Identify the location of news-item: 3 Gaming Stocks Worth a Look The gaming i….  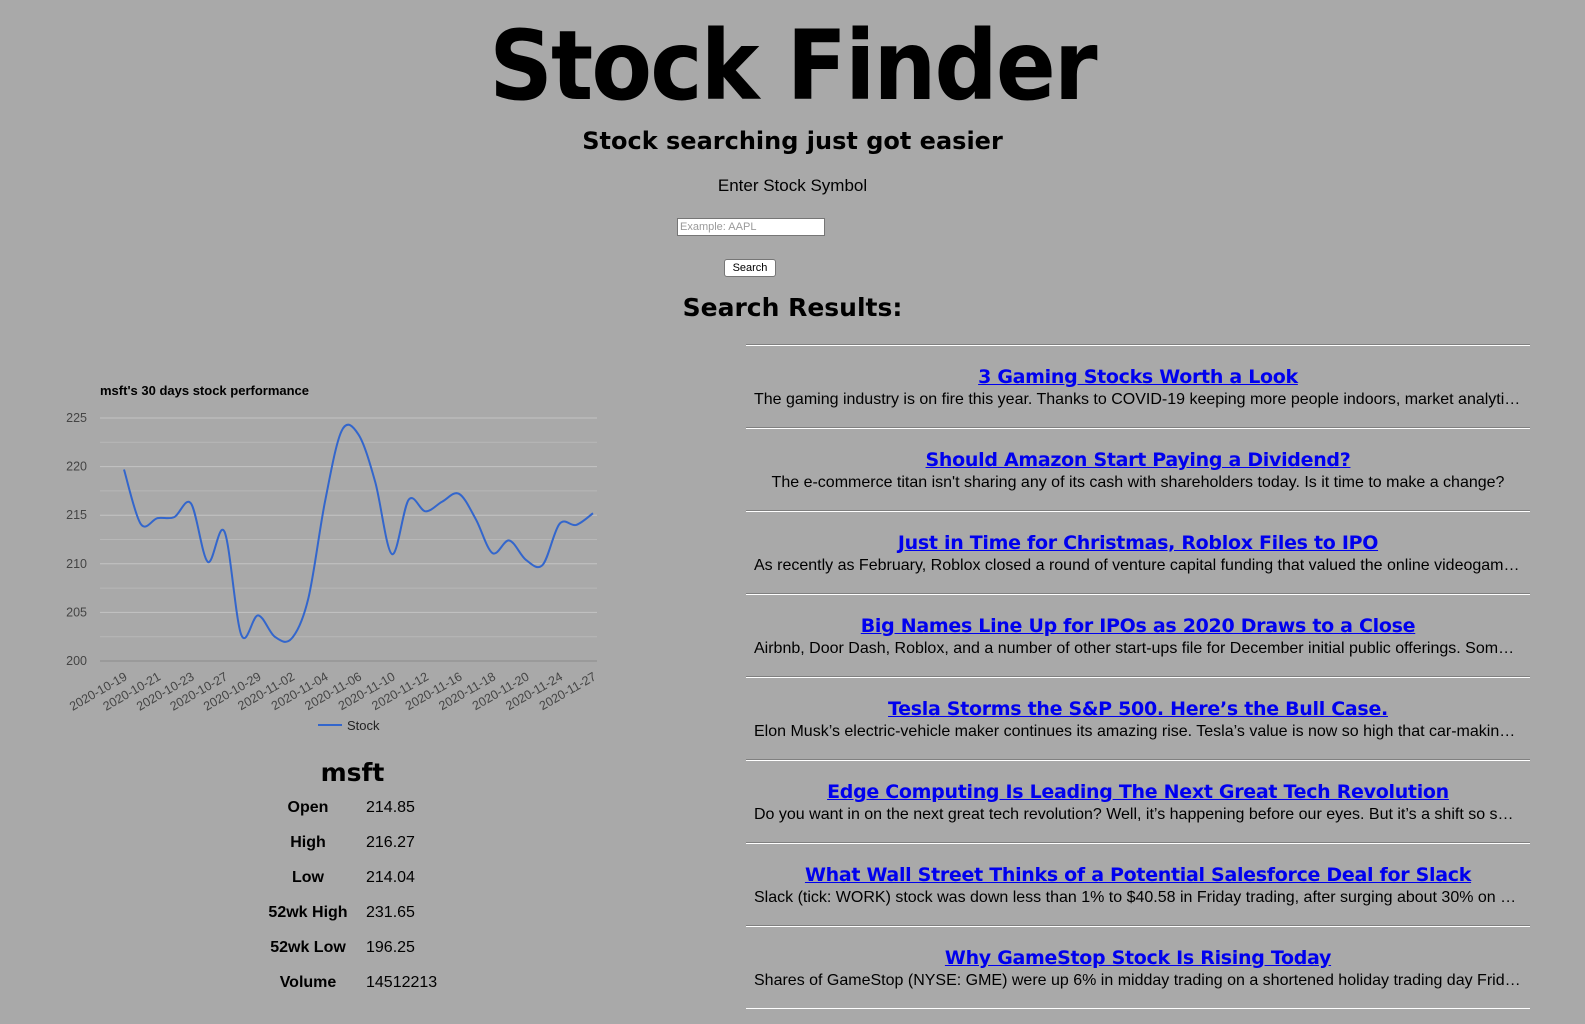
(1138, 386).